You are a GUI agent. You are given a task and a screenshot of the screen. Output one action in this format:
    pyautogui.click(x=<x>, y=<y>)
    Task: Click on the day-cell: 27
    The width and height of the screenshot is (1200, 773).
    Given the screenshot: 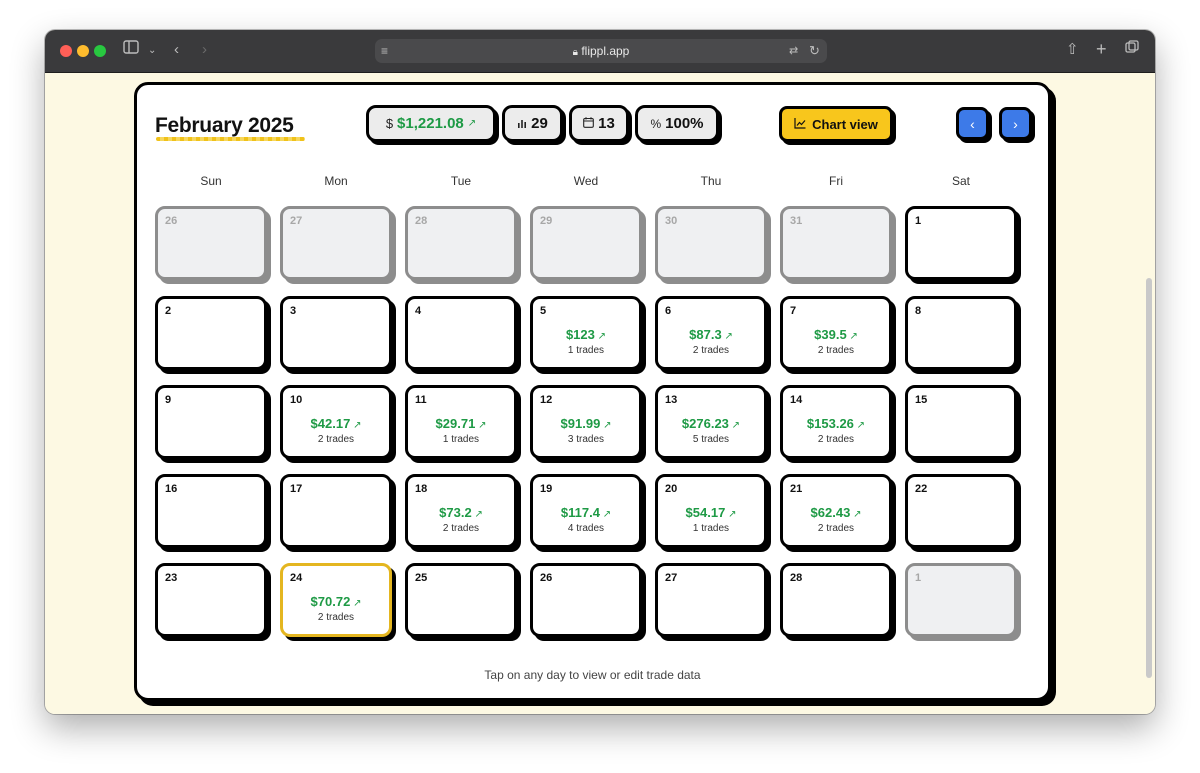 What is the action you would take?
    pyautogui.click(x=711, y=600)
    